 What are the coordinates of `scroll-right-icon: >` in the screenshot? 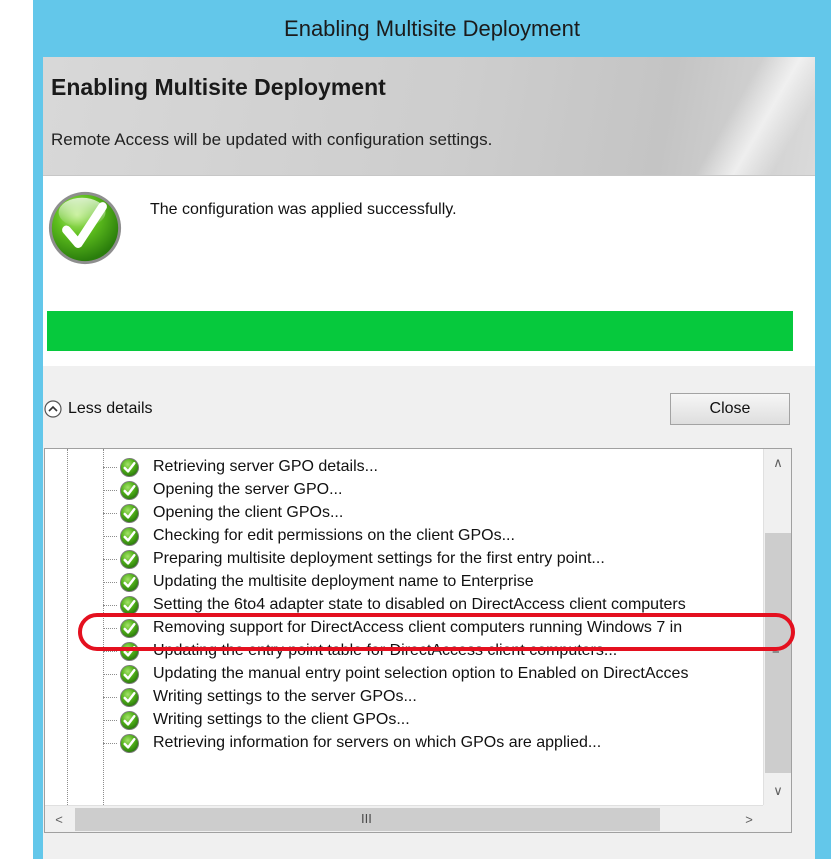 It's located at (749, 819).